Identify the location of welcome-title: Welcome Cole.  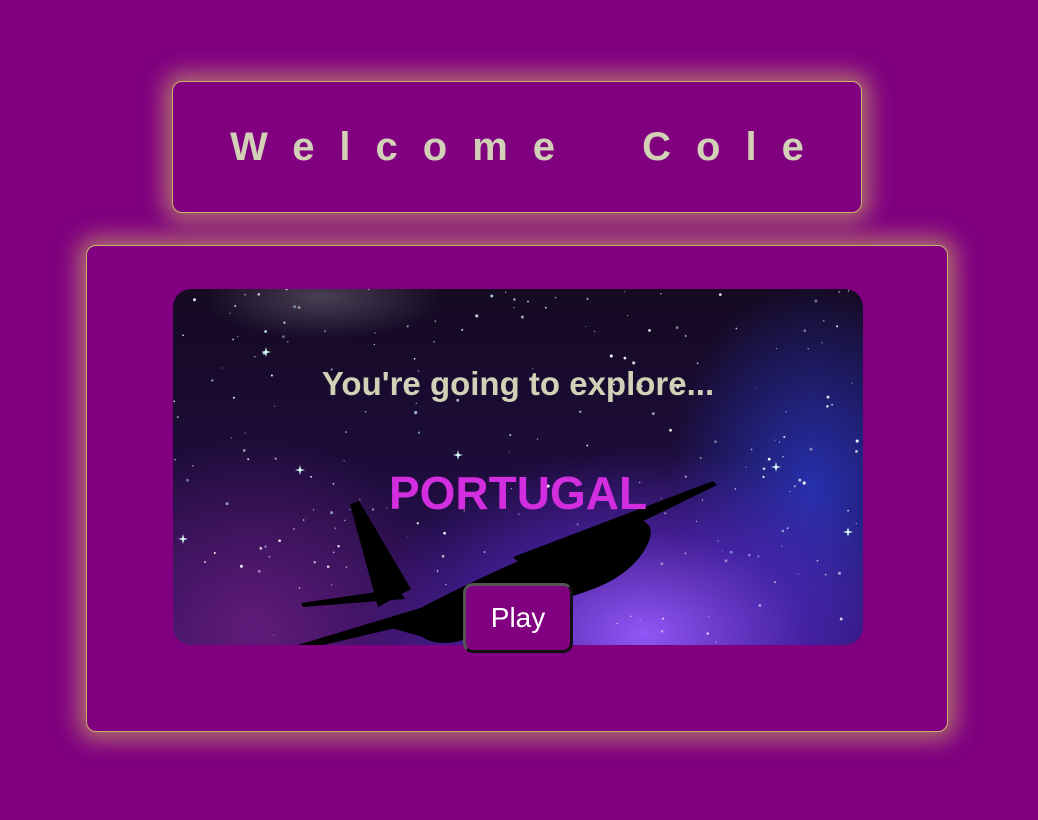
(529, 146).